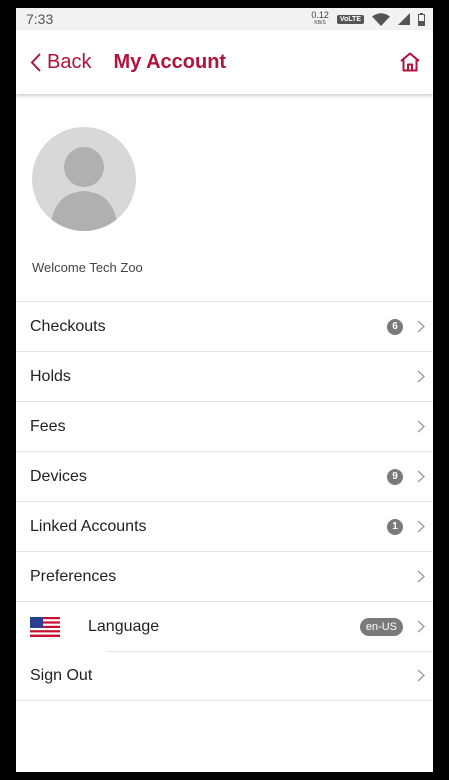  Describe the element at coordinates (61, 675) in the screenshot. I see `menu-item-label: Sign Out` at that location.